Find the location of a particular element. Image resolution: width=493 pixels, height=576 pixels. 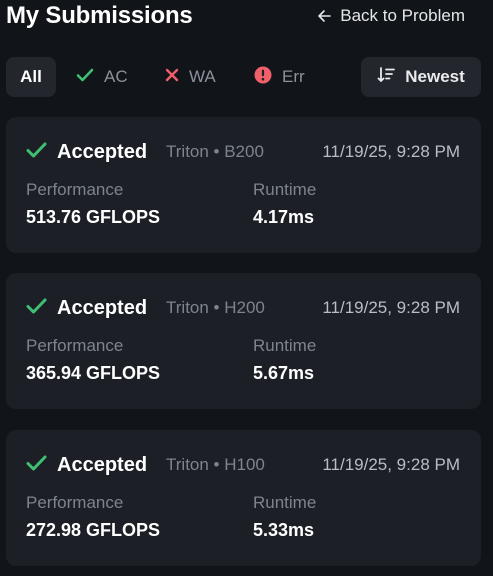

x-icon is located at coordinates (172, 77).